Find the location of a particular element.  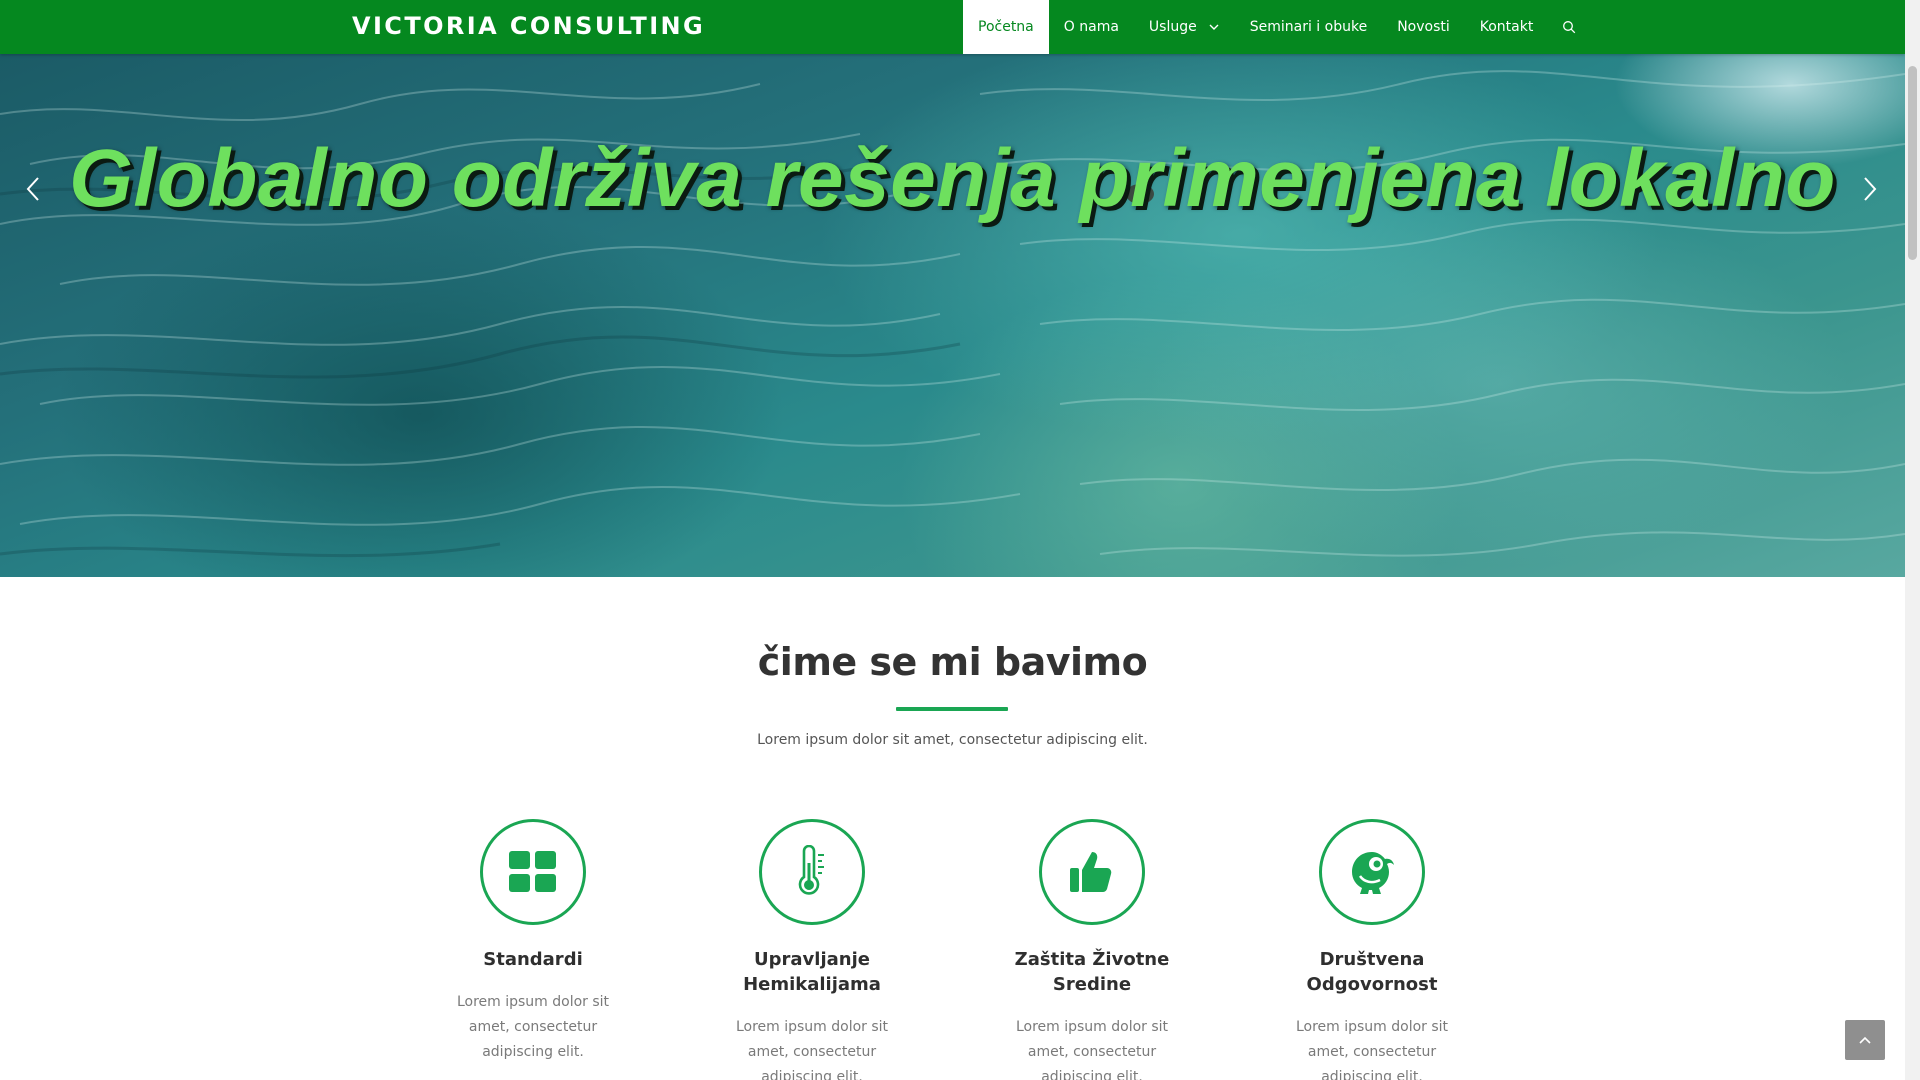

thermometer-icon is located at coordinates (811, 870).